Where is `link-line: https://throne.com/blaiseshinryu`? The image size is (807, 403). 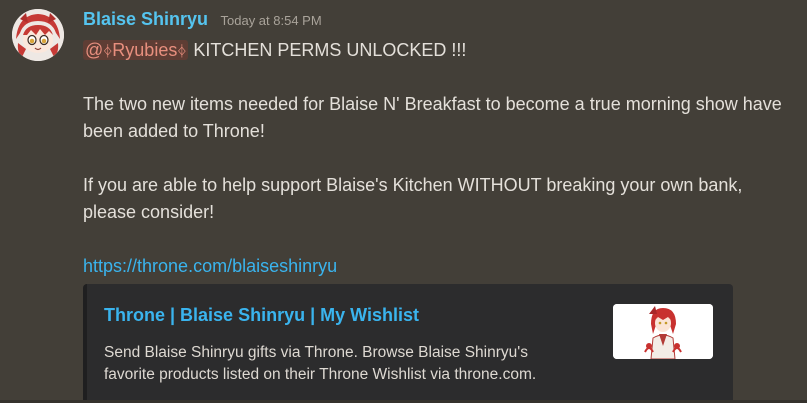
link-line: https://throne.com/blaiseshinryu is located at coordinates (445, 266).